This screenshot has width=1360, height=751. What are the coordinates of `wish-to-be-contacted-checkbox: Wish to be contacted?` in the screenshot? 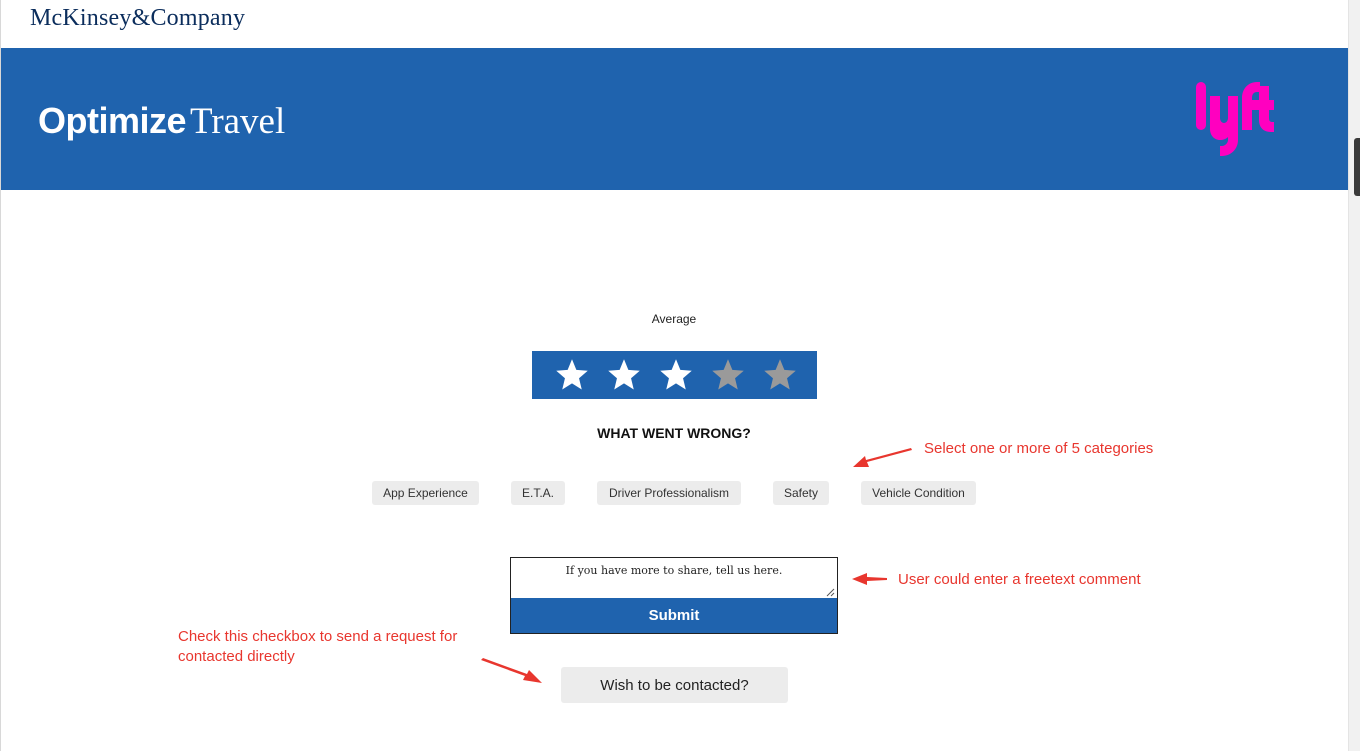 It's located at (674, 685).